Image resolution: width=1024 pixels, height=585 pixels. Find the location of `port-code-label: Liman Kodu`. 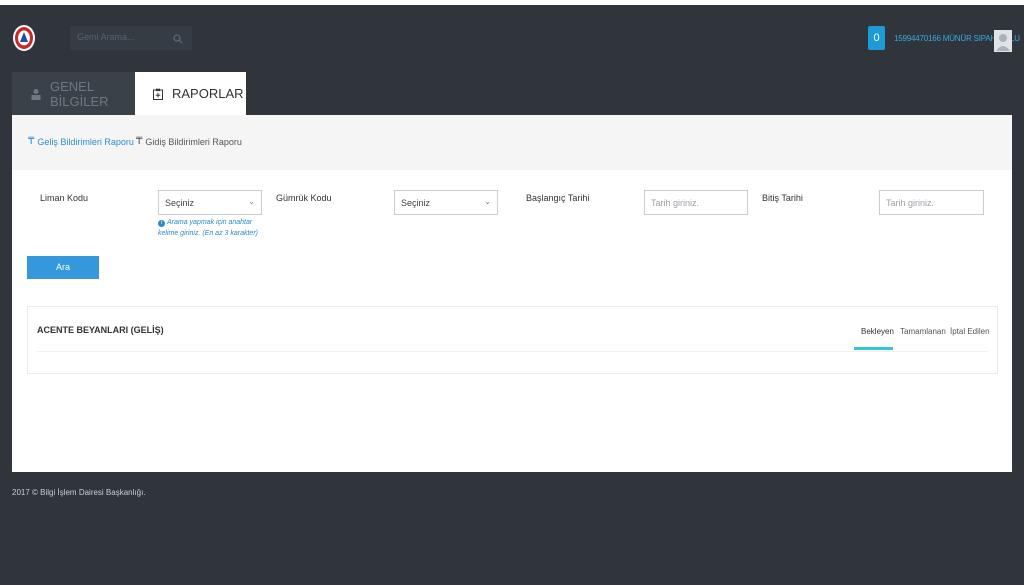

port-code-label: Liman Kodu is located at coordinates (64, 198).